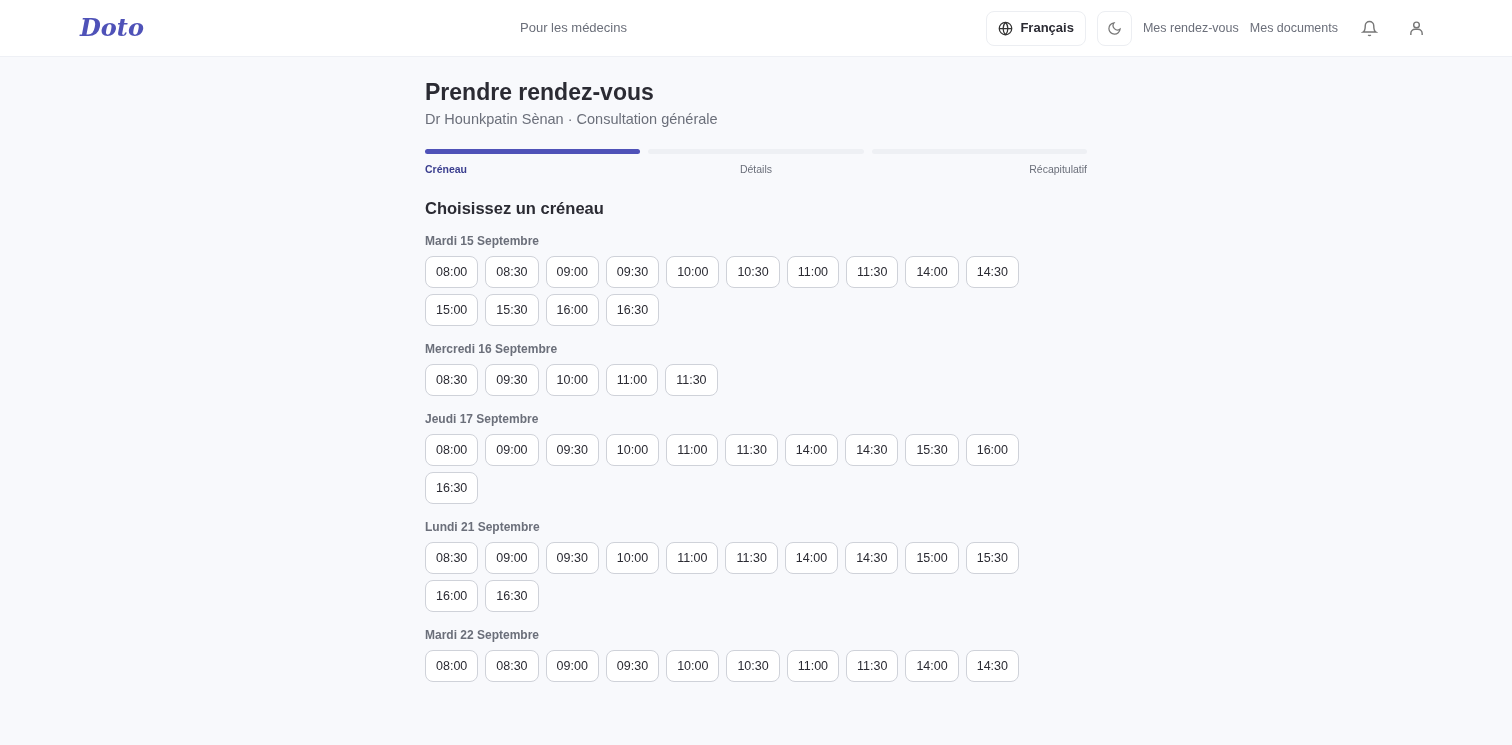 Image resolution: width=1512 pixels, height=745 pixels. What do you see at coordinates (492, 350) in the screenshot?
I see `day-label: Mercredi 16 Septembre` at bounding box center [492, 350].